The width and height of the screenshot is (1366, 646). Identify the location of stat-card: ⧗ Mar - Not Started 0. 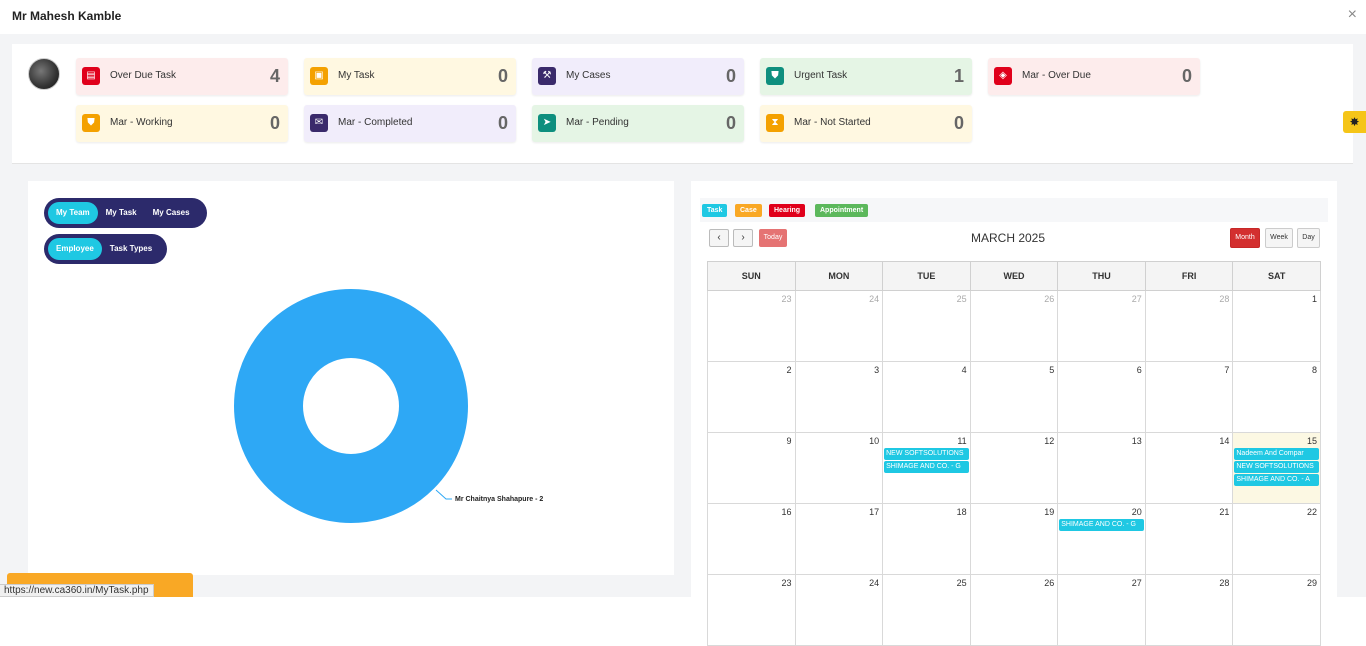
(866, 123).